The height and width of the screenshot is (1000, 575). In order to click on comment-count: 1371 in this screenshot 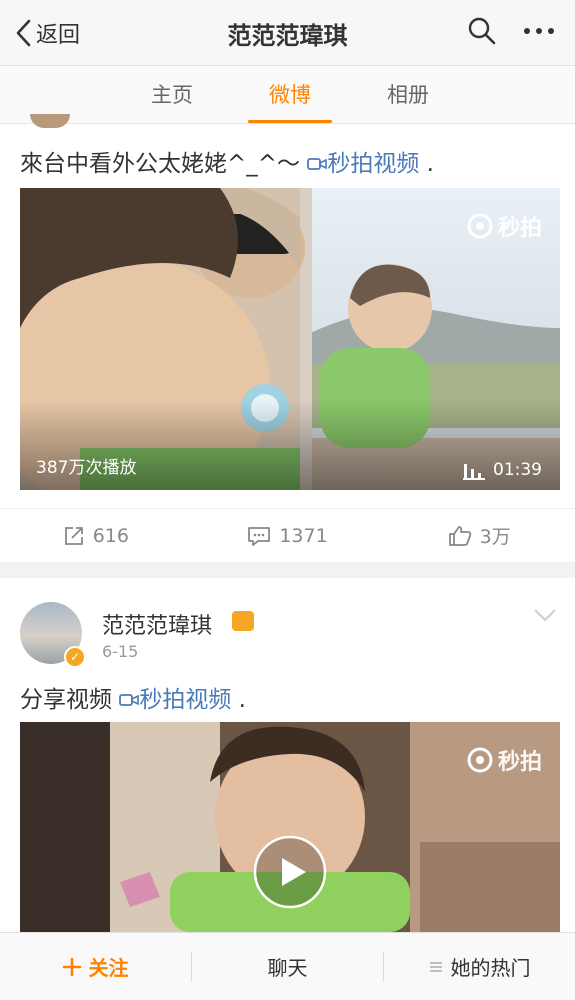, I will do `click(303, 535)`.